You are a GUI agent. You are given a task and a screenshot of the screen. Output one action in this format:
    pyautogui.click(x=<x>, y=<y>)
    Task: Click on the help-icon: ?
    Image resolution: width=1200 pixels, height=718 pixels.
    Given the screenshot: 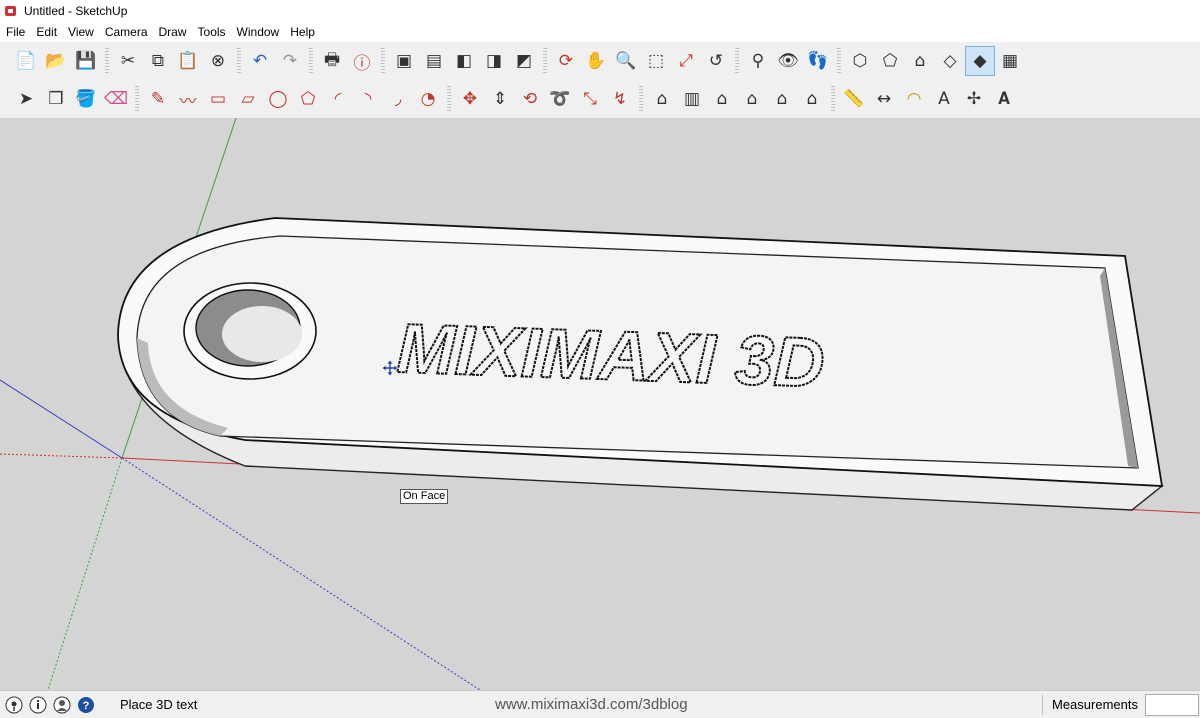 What is the action you would take?
    pyautogui.click(x=86, y=705)
    